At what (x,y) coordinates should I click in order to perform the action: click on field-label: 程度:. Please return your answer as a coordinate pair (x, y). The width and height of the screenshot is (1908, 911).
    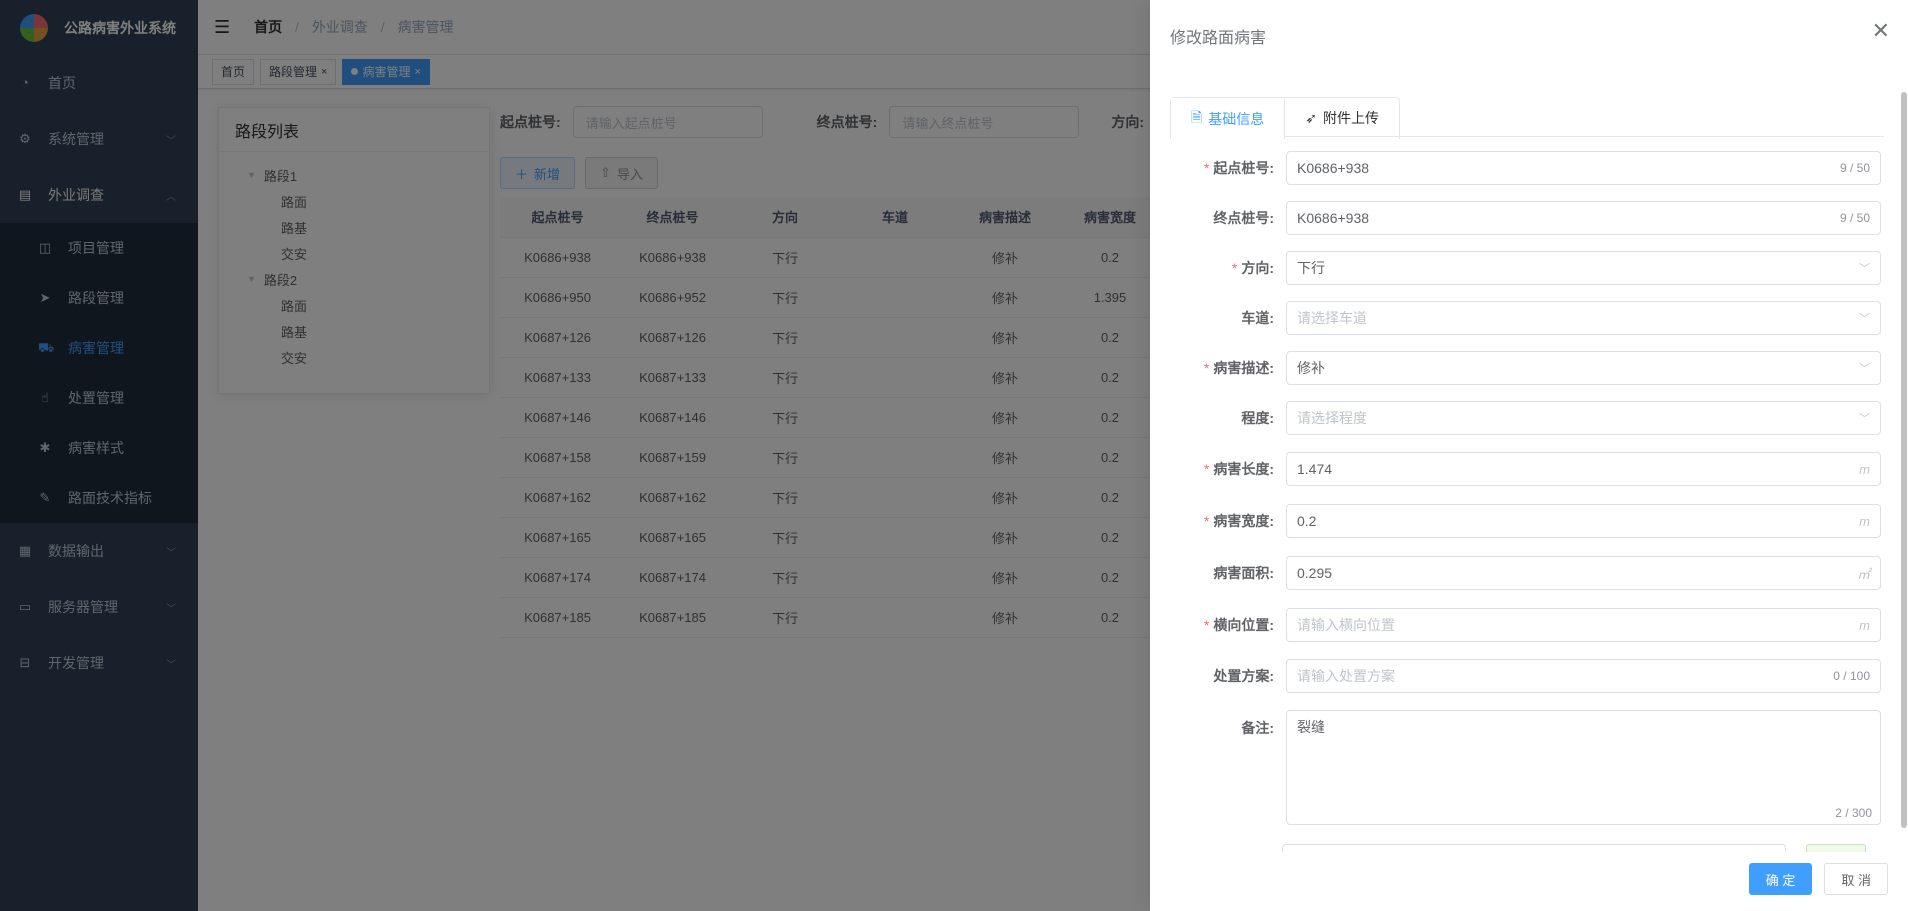
    Looking at the image, I should click on (1257, 418).